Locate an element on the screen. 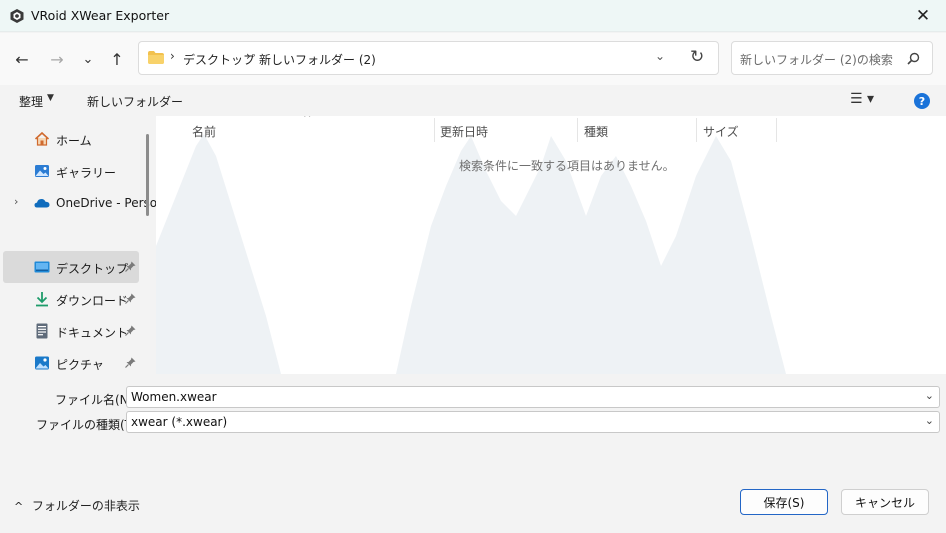 This screenshot has width=946, height=533. breadcrumb-current-folder: 新しいフォルダー (2) is located at coordinates (317, 59).